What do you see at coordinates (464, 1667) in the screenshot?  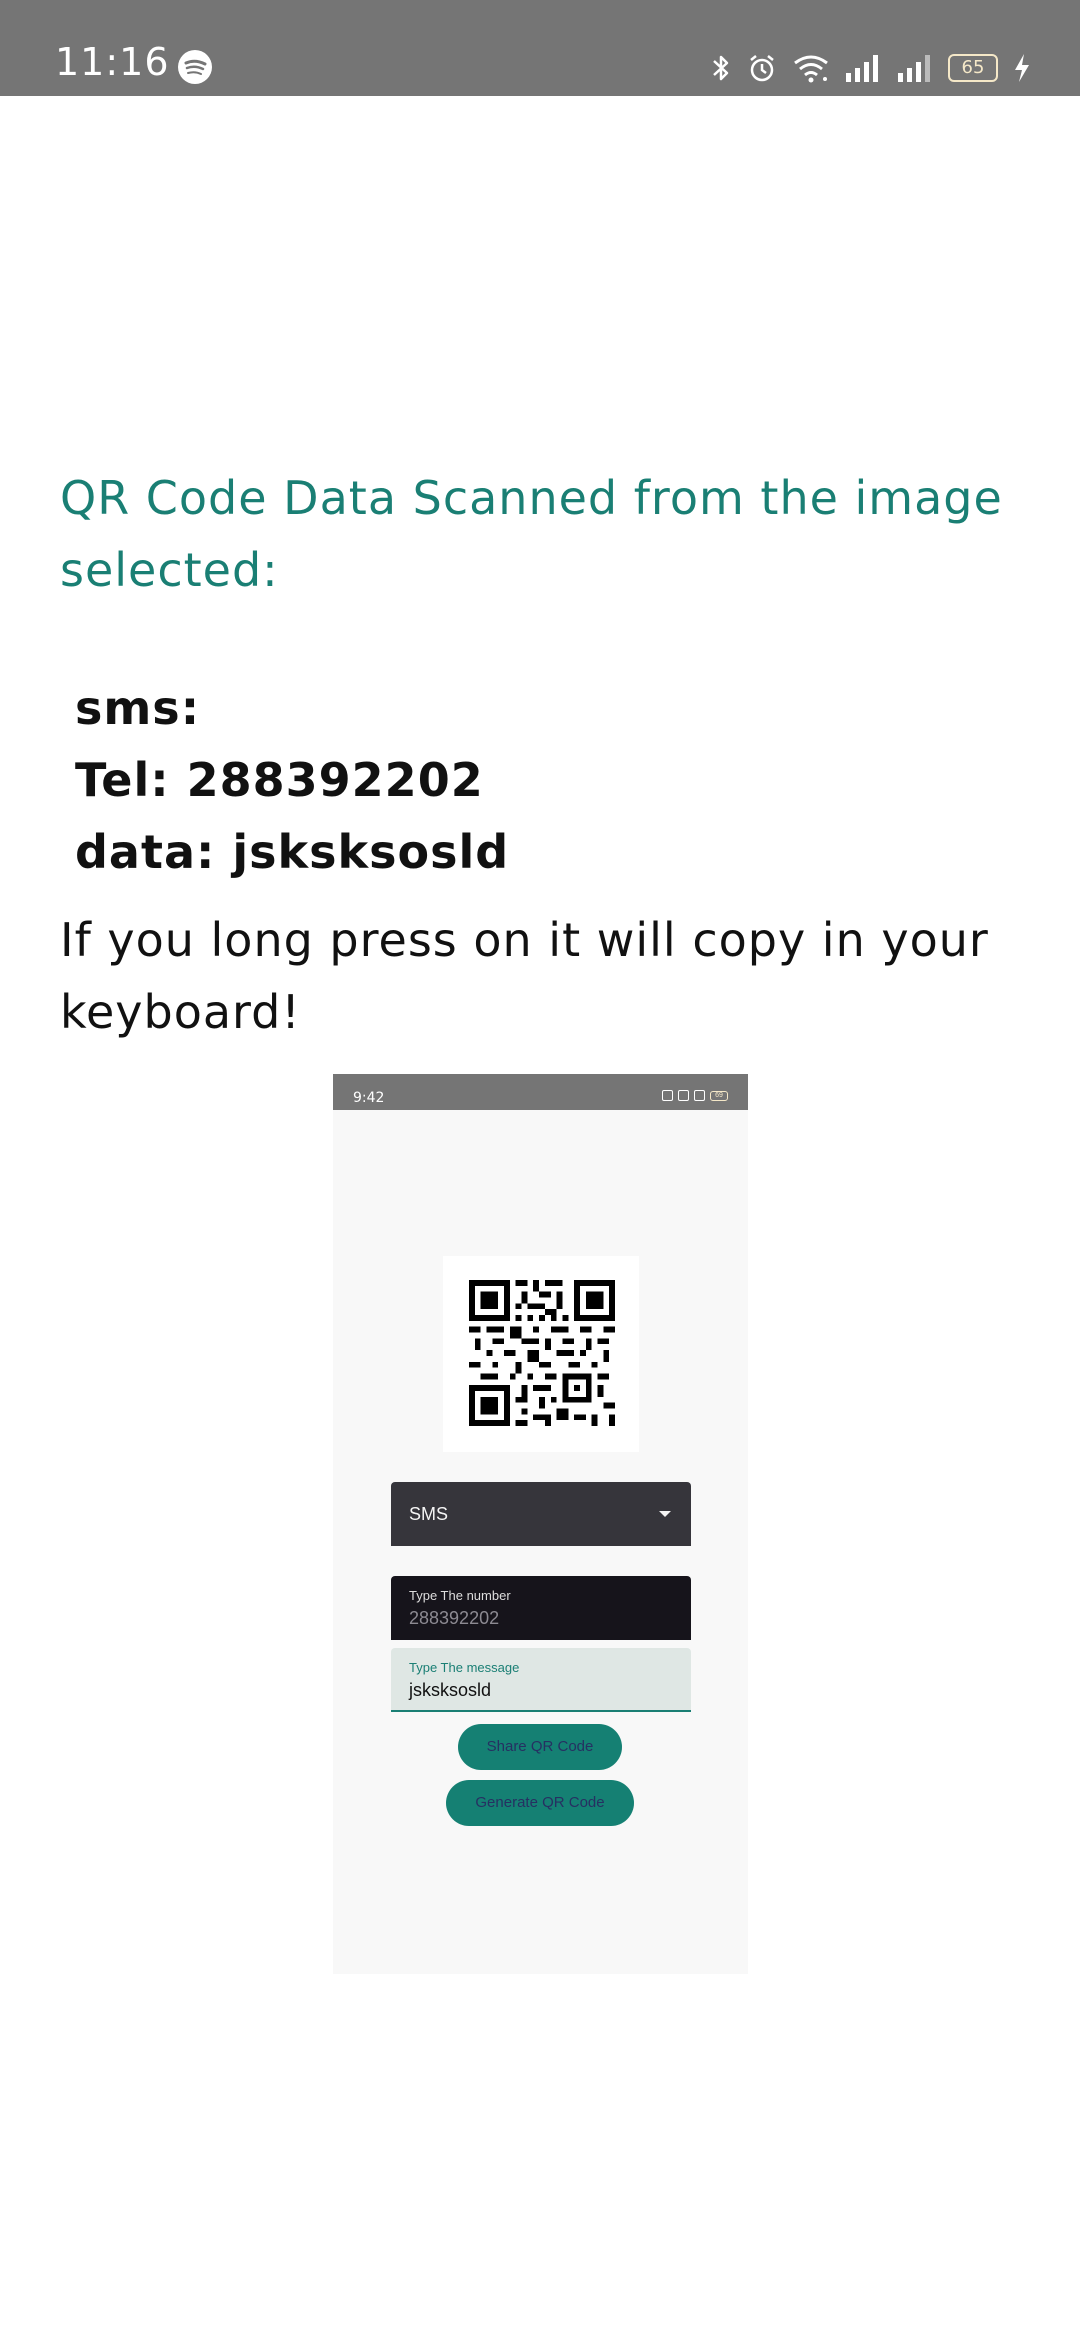 I see `message-field-label: Type The message` at bounding box center [464, 1667].